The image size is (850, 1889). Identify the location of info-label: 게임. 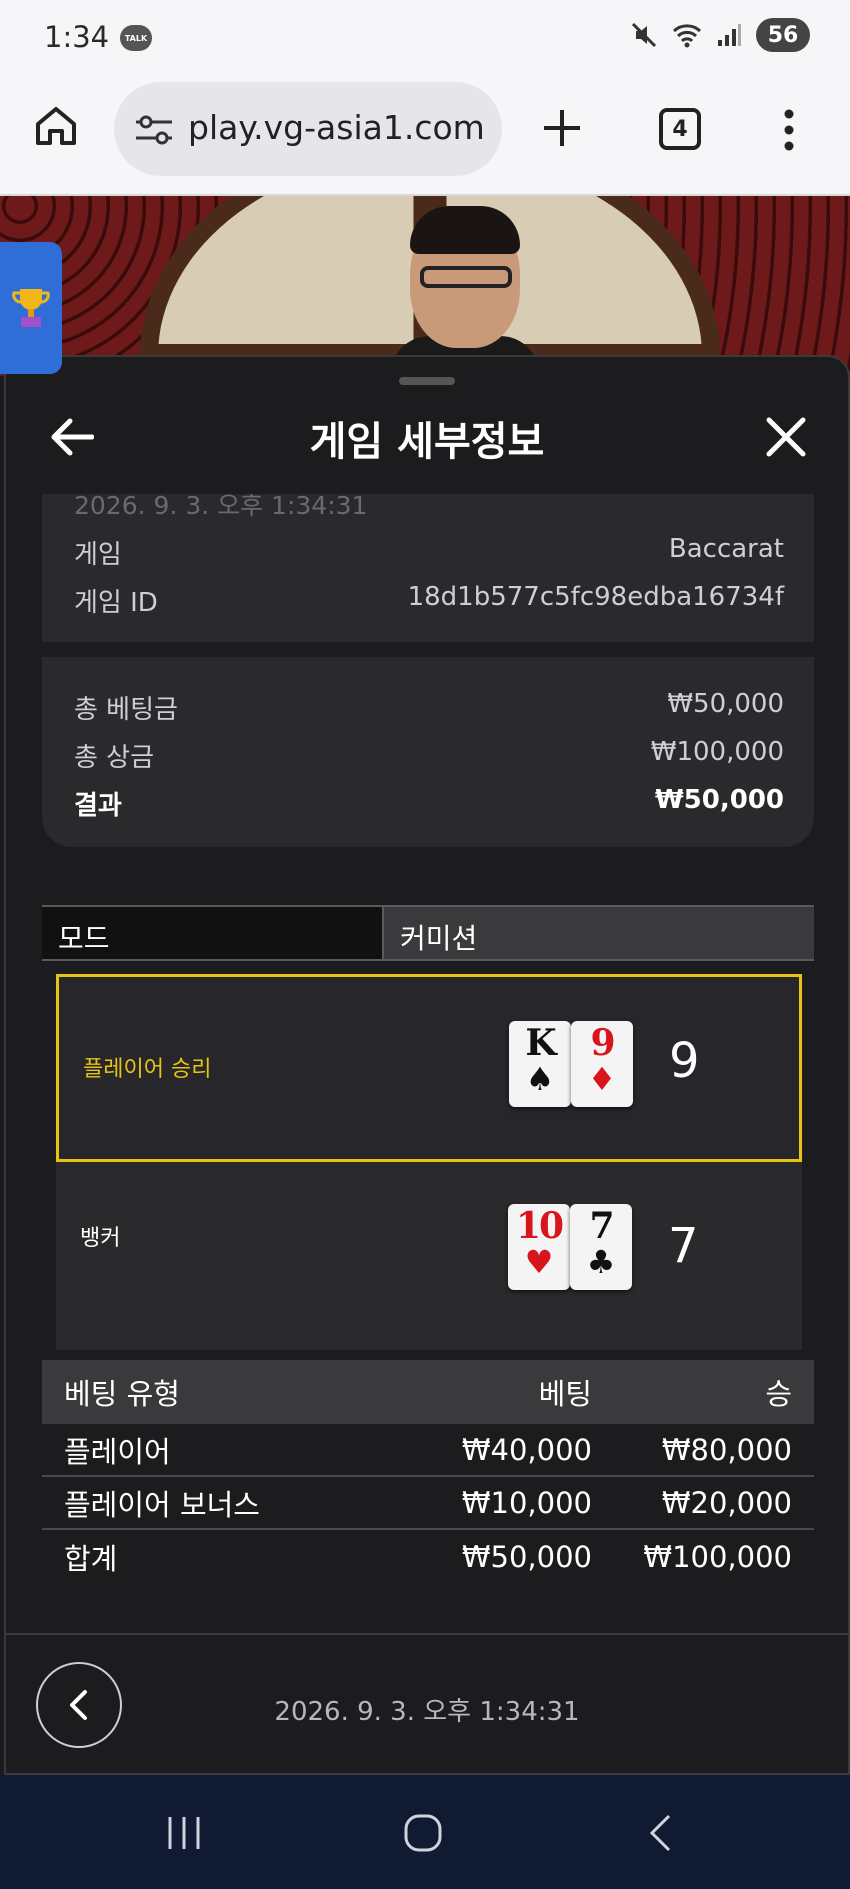
(98, 555).